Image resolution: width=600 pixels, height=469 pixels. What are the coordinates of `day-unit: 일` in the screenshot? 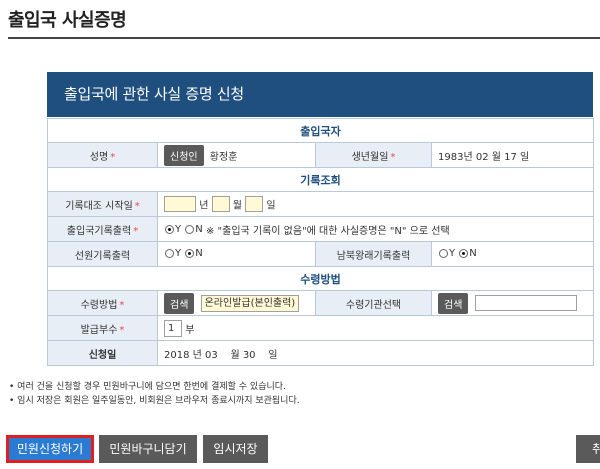 It's located at (271, 206).